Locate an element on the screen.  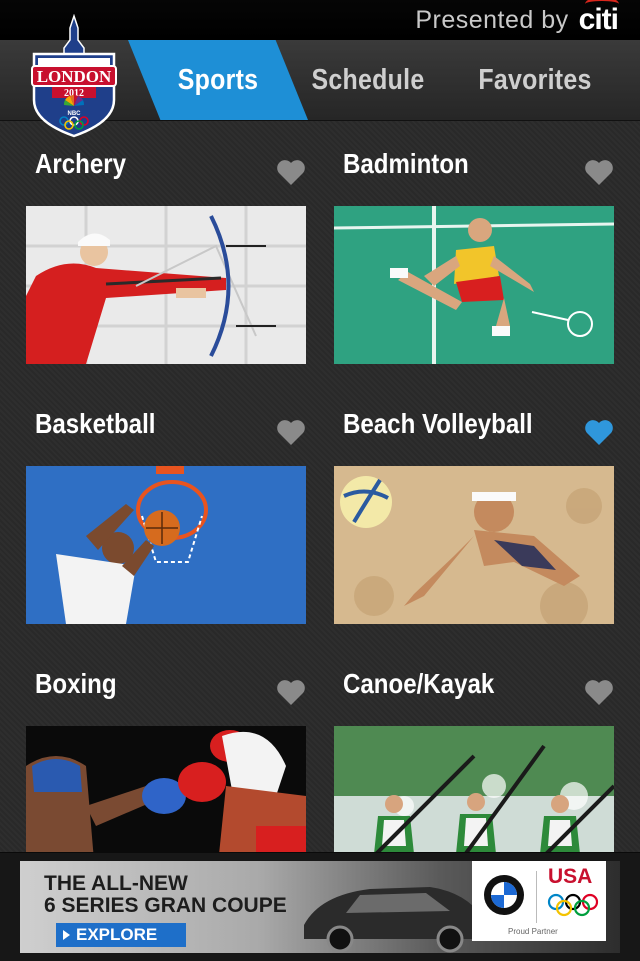
tab-sports: Sports is located at coordinates (218, 80).